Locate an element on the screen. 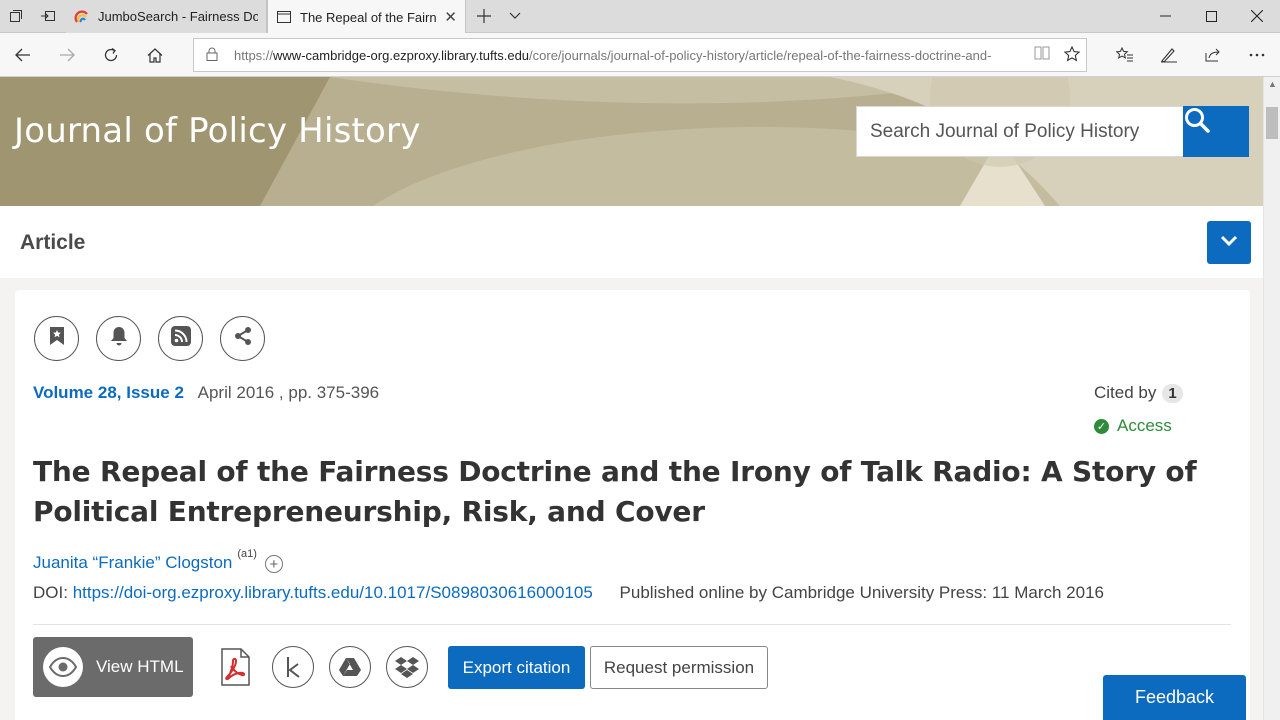  cited-by-count: 1 is located at coordinates (1172, 393).